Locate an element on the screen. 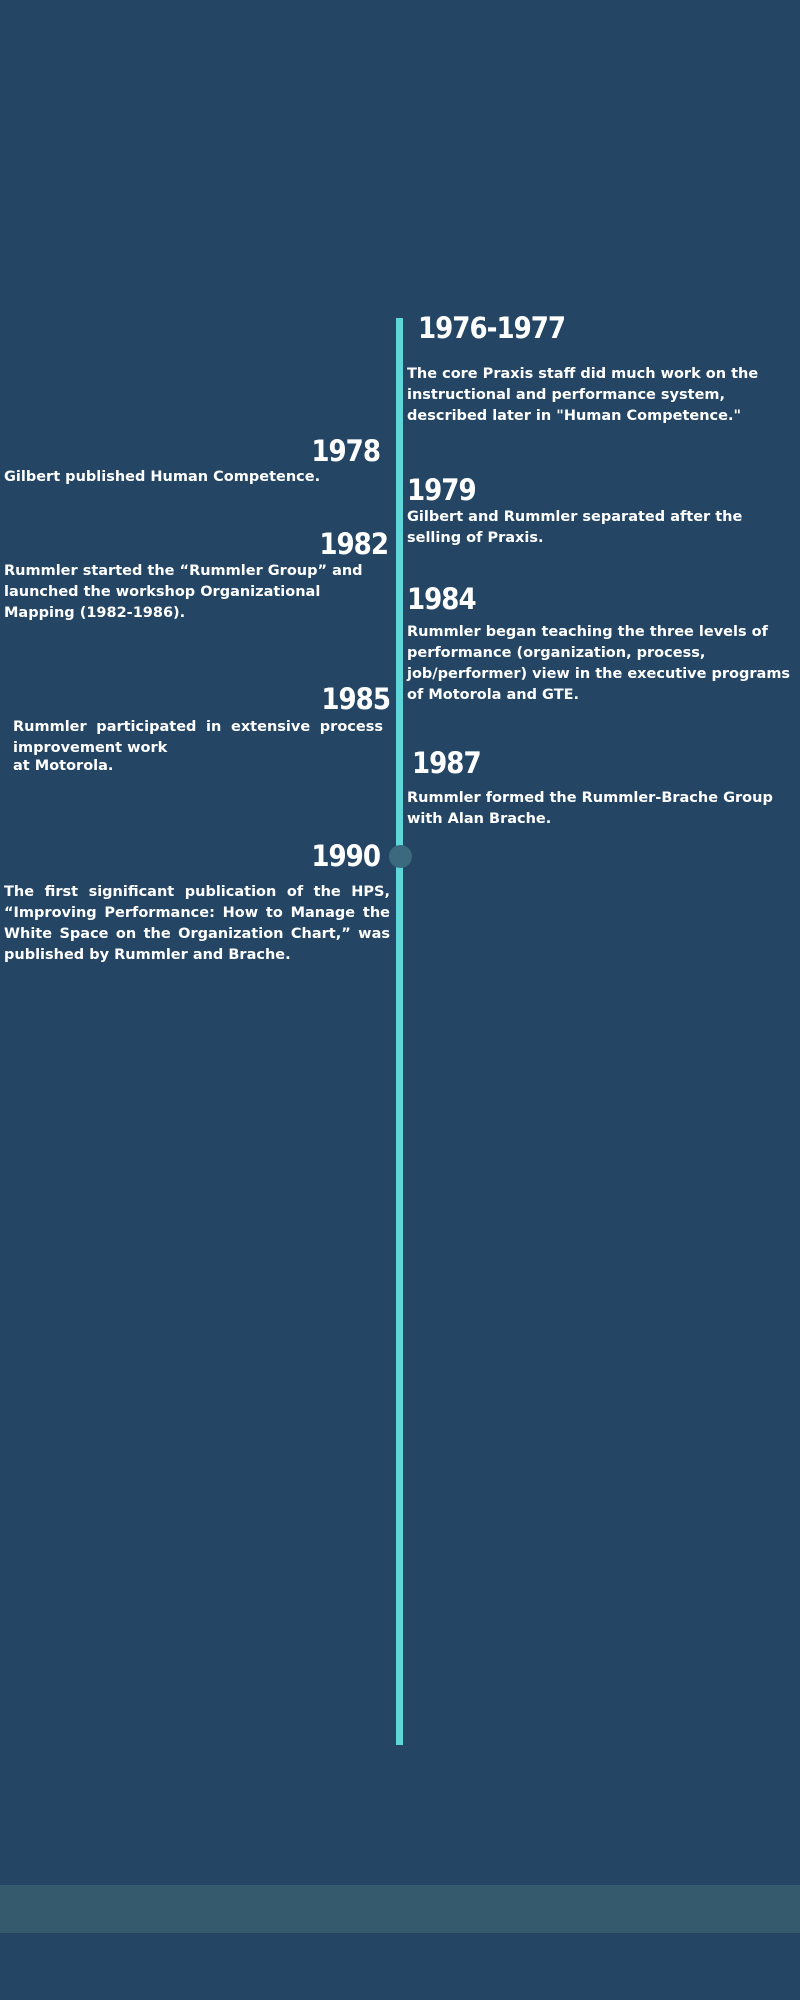 Image resolution: width=800 pixels, height=2000 pixels. footer-band is located at coordinates (400, 1909).